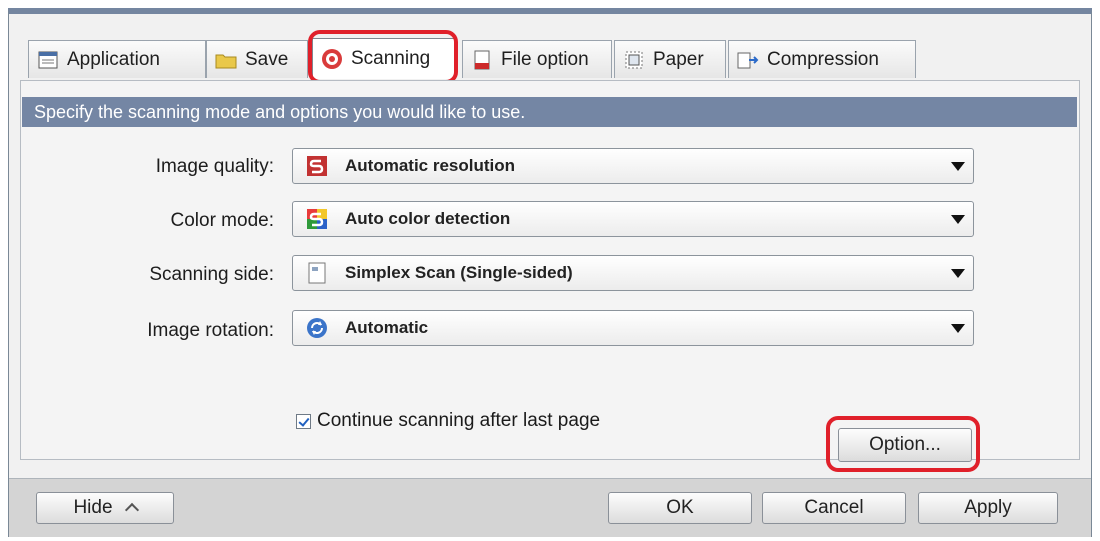 The width and height of the screenshot is (1100, 541). Describe the element at coordinates (834, 508) in the screenshot. I see `cancel-button: Cancel` at that location.